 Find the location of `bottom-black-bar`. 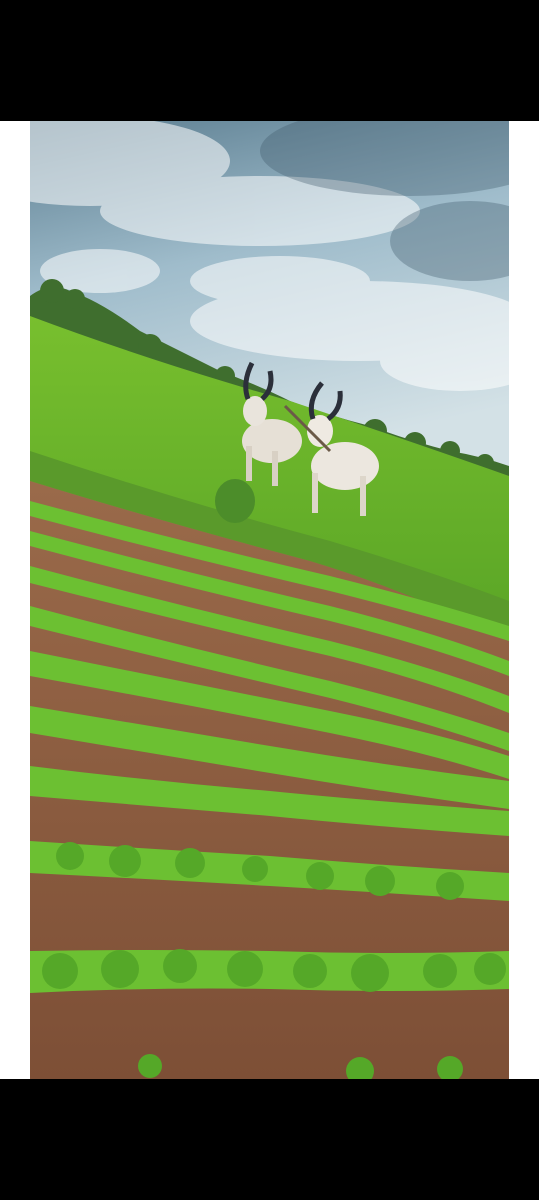

bottom-black-bar is located at coordinates (269, 1139).